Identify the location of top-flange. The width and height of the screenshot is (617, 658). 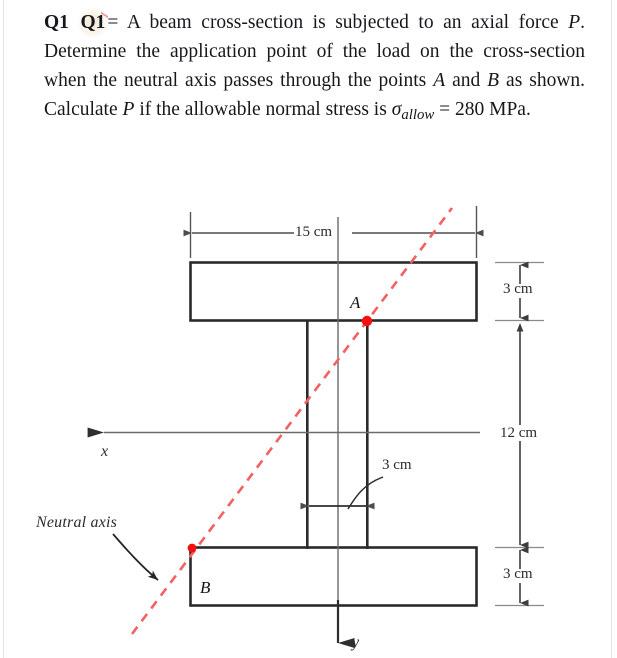
(333, 291).